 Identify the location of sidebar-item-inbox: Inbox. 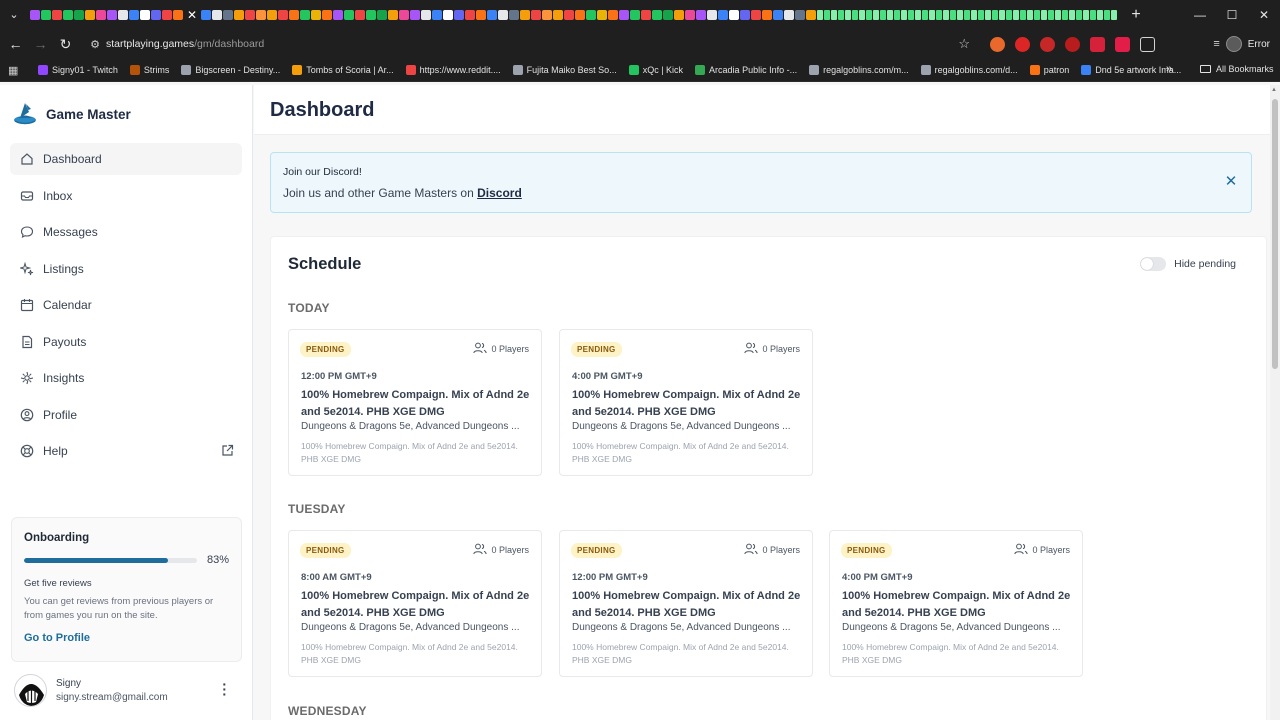
(126, 196).